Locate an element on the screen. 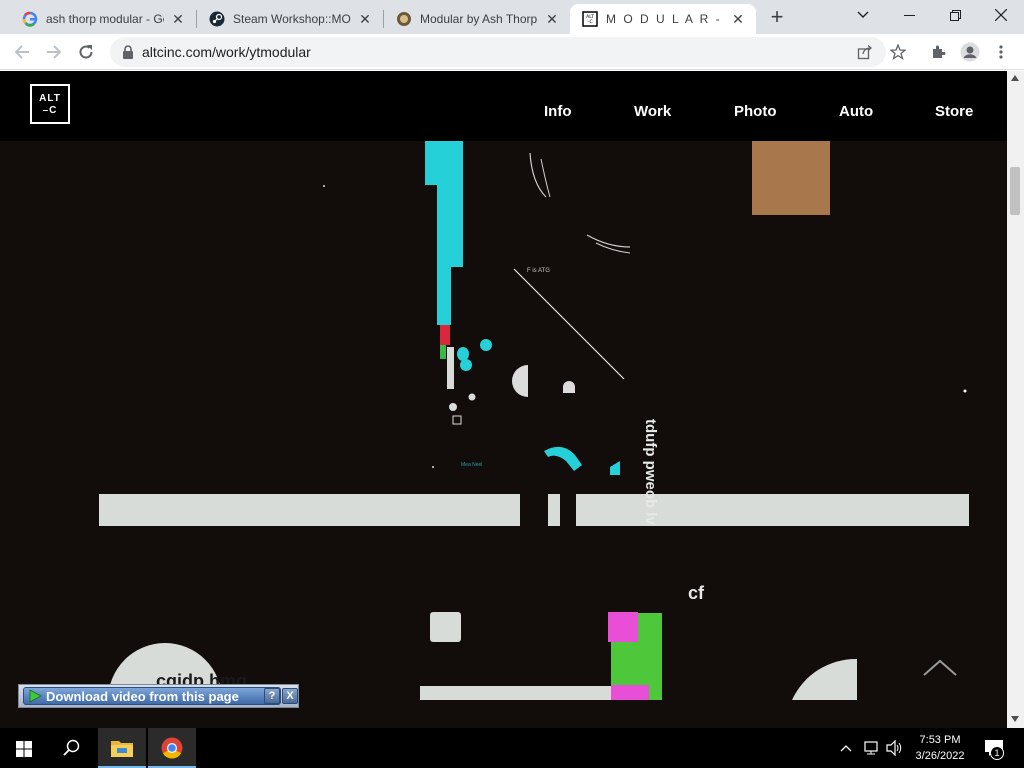 The width and height of the screenshot is (1024, 768). steam-icon is located at coordinates (217, 19).